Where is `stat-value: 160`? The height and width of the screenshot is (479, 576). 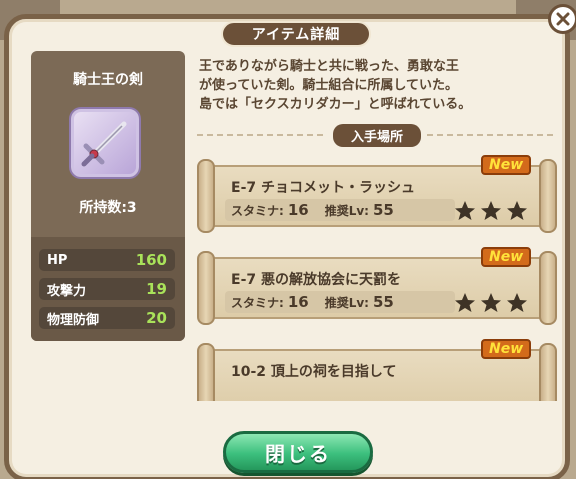
stat-value: 160 is located at coordinates (151, 260).